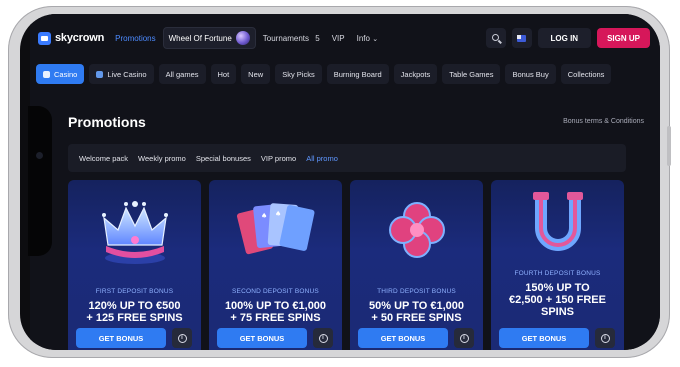 Image resolution: width=680 pixels, height=367 pixels. What do you see at coordinates (275, 291) in the screenshot?
I see `card-label: SECOND DEPOSIT BONUS` at bounding box center [275, 291].